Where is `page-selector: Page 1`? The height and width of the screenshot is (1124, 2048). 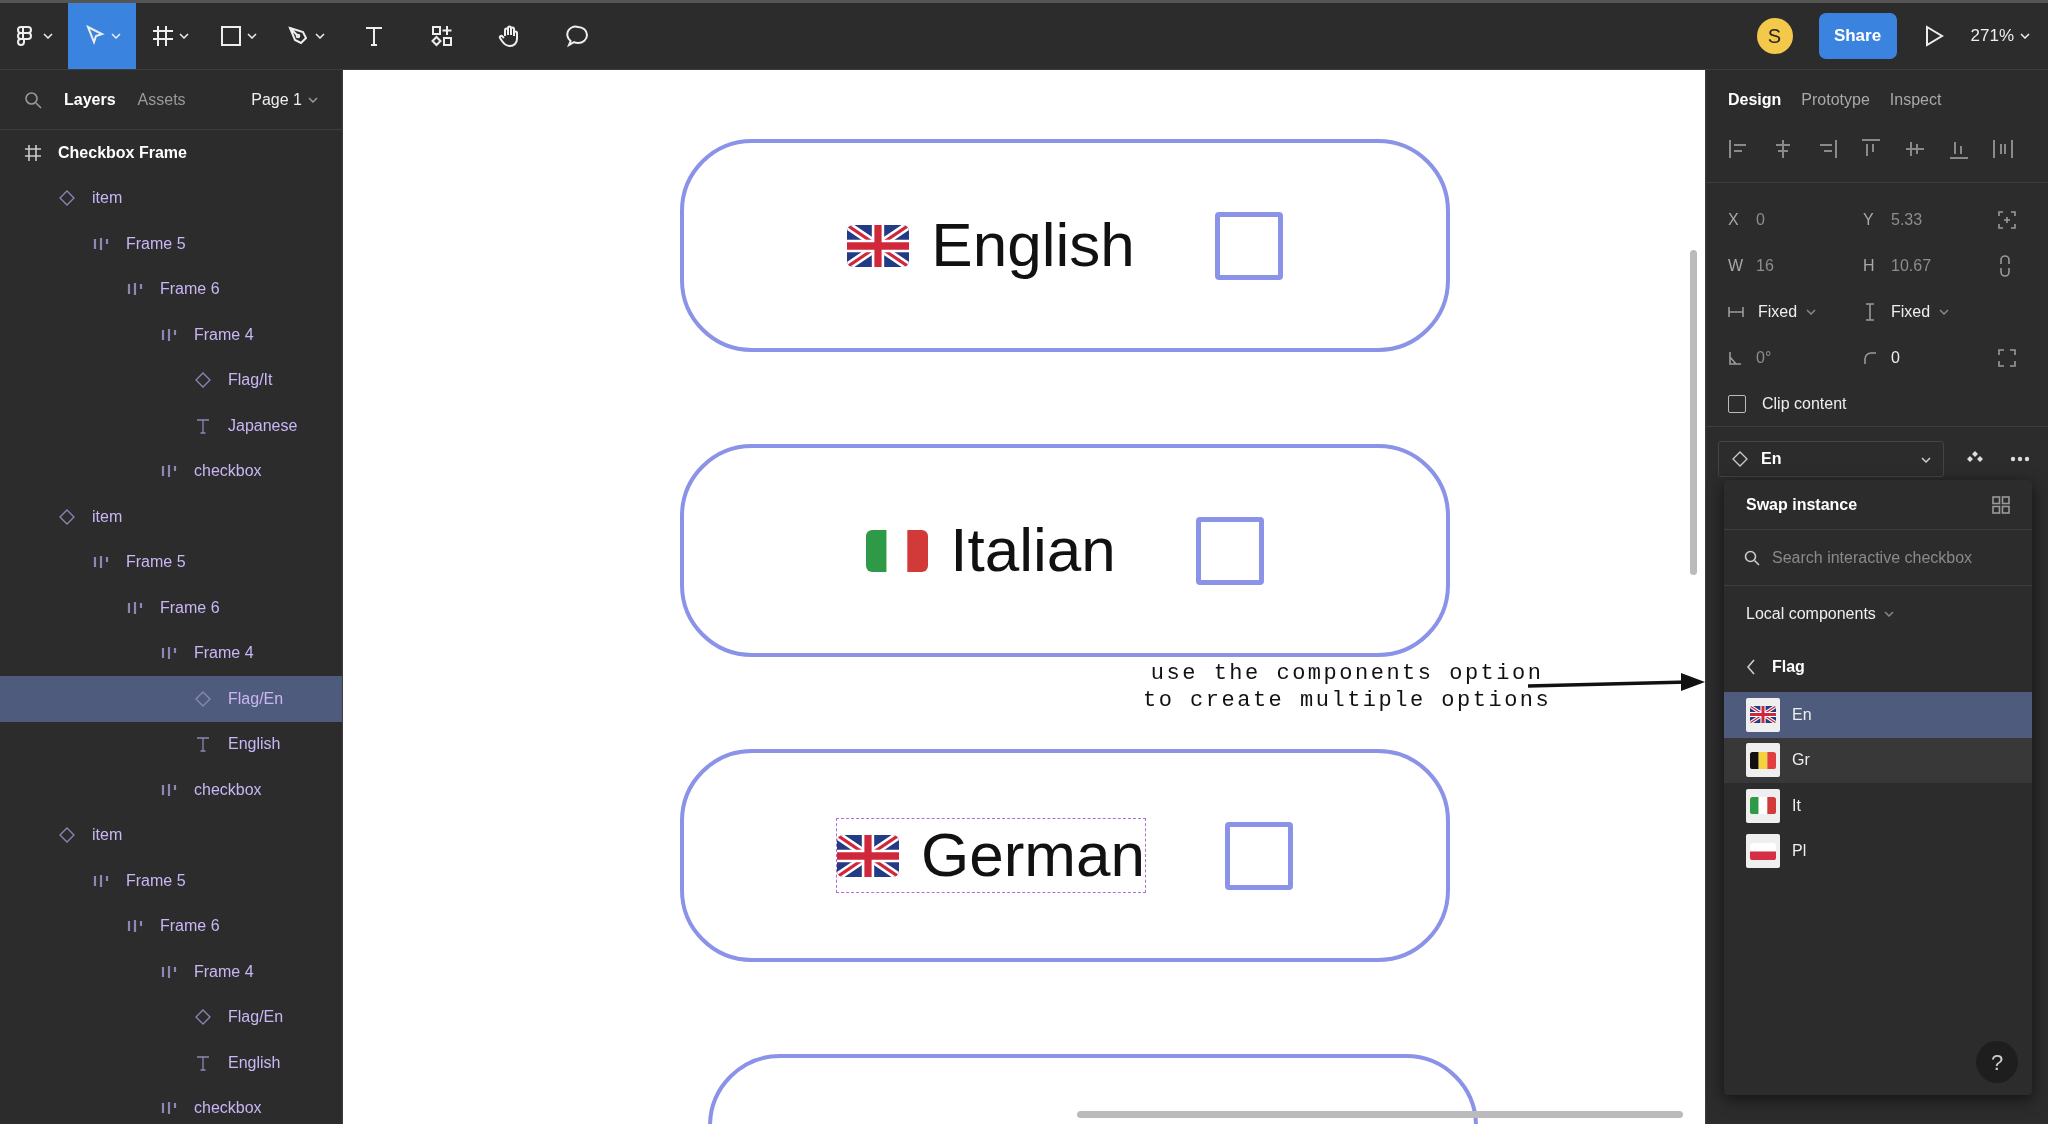 page-selector: Page 1 is located at coordinates (284, 99).